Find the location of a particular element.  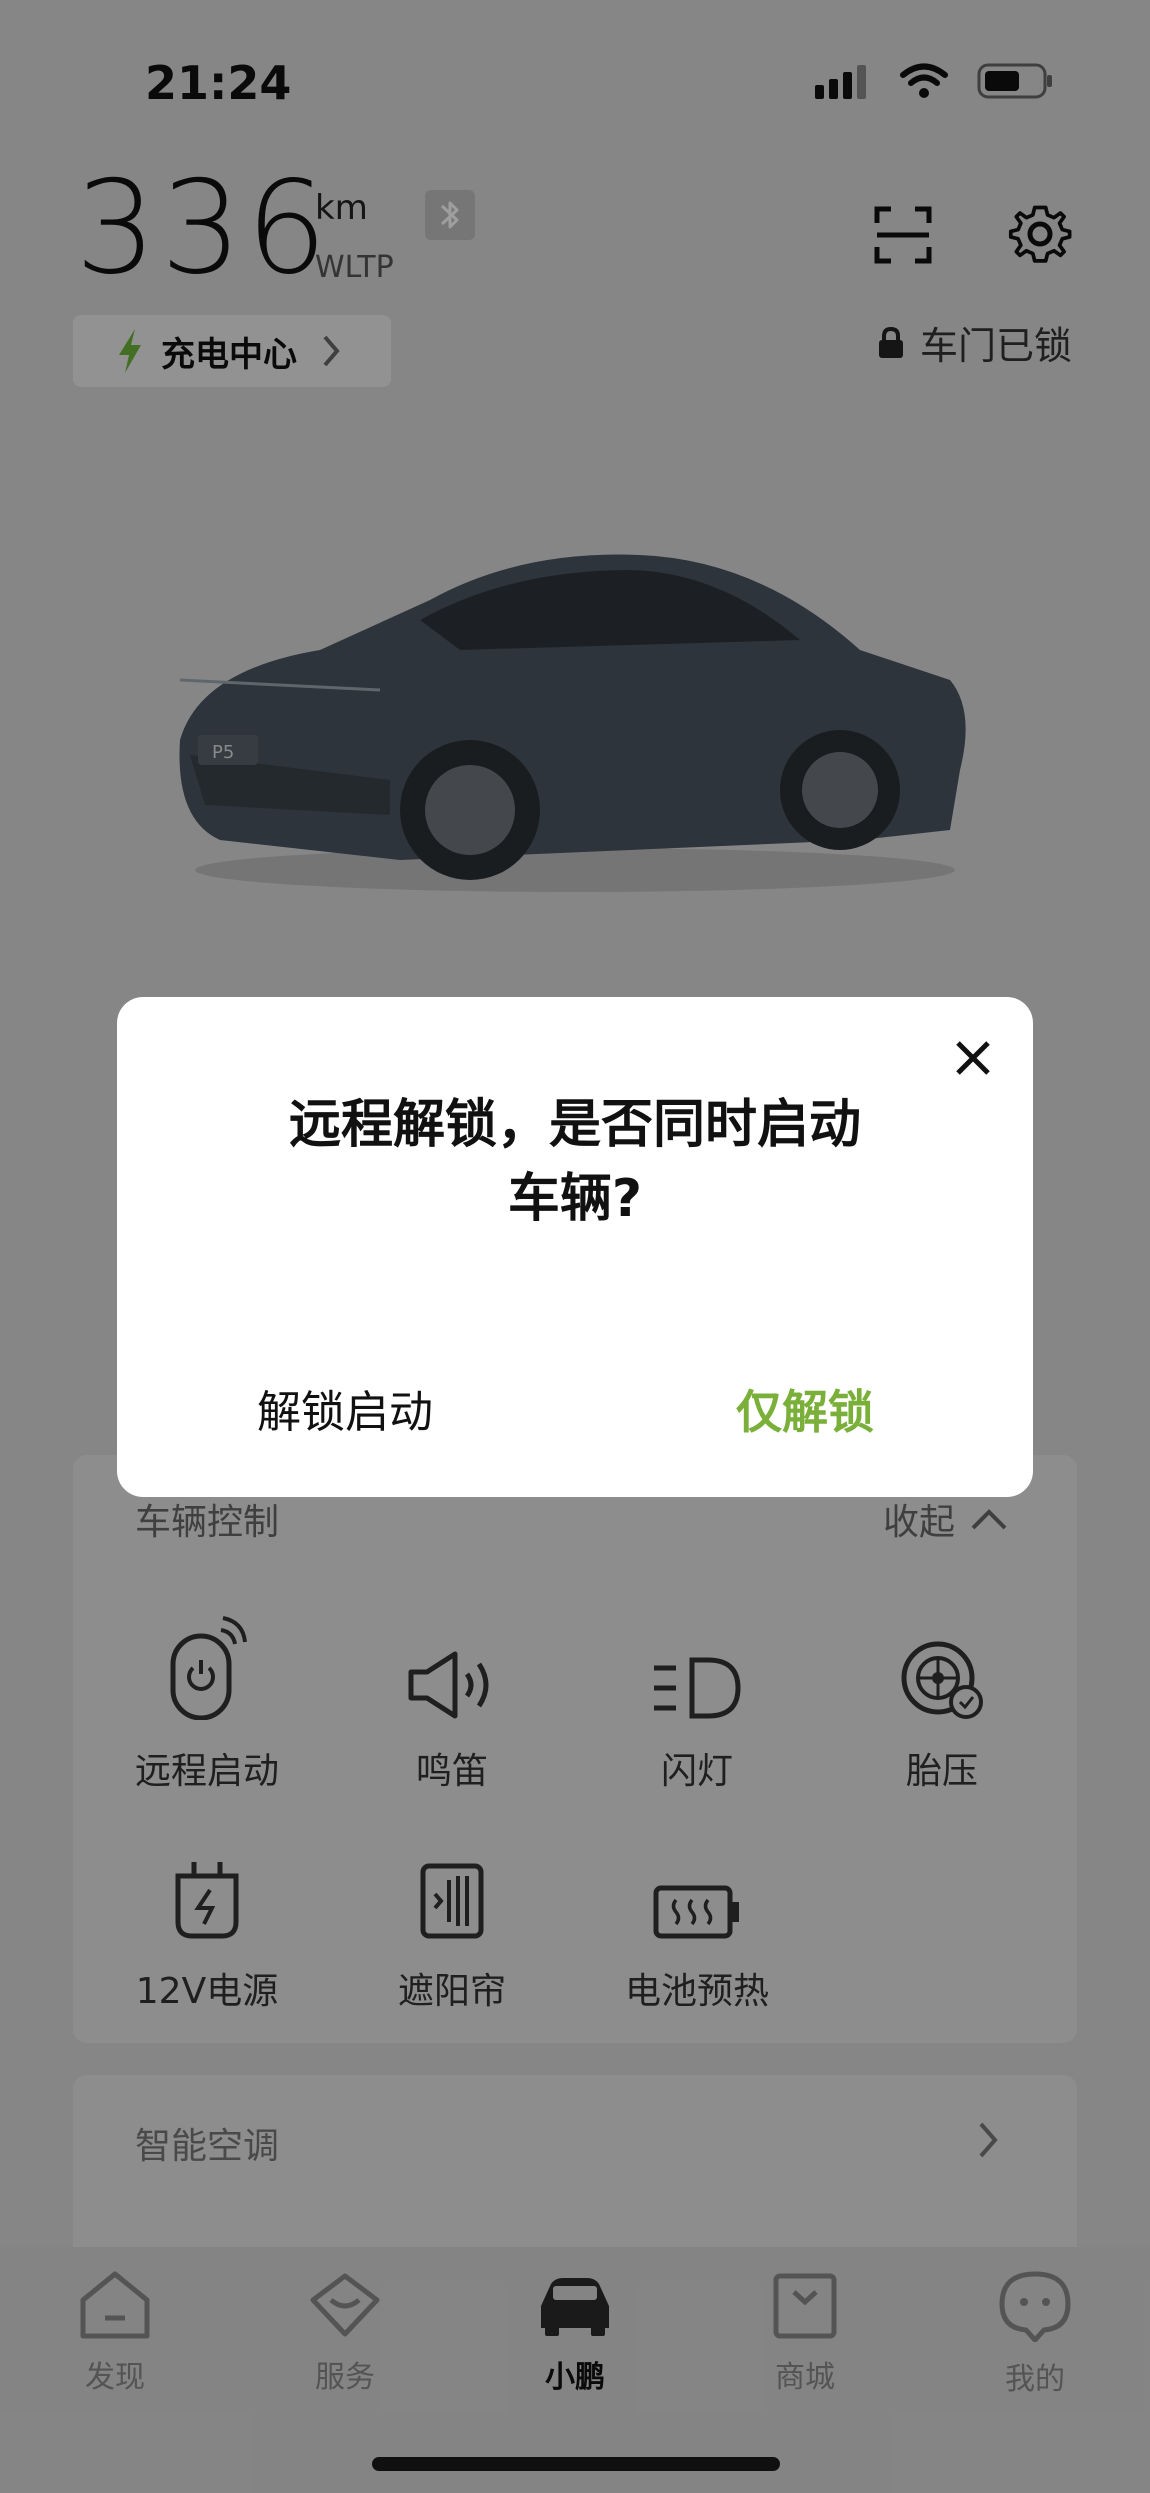

dialog-title: 远程解锁，是否同时启动 车辆? is located at coordinates (575, 1162).